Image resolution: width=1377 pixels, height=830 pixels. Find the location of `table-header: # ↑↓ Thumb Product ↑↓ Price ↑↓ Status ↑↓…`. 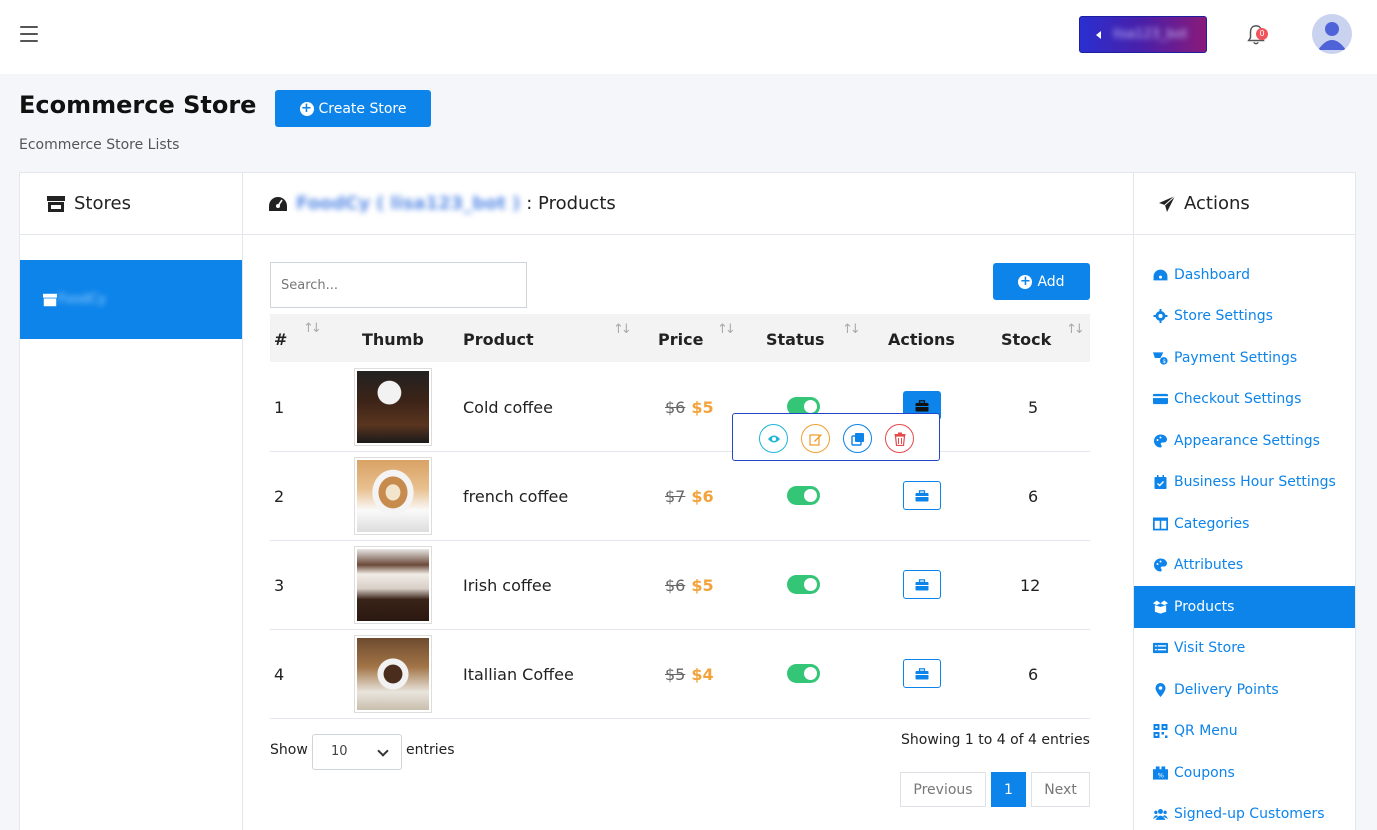

table-header: # ↑↓ Thumb Product ↑↓ Price ↑↓ Status ↑↓… is located at coordinates (680, 338).